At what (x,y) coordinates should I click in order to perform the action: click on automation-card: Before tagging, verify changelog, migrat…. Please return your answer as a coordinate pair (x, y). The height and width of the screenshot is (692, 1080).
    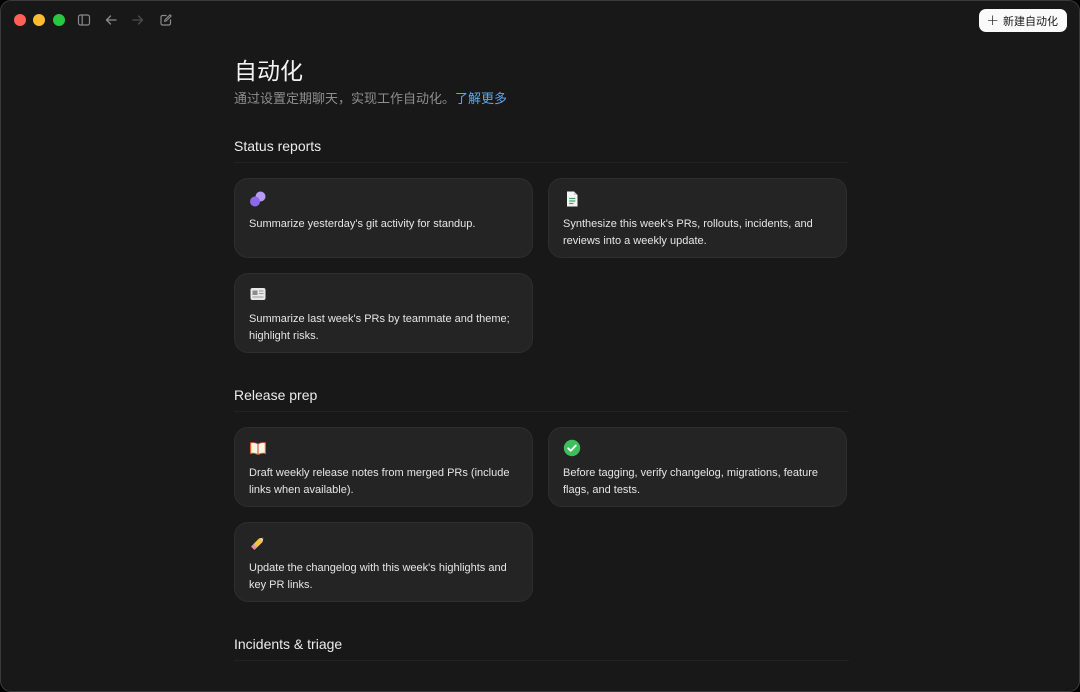
    Looking at the image, I should click on (697, 467).